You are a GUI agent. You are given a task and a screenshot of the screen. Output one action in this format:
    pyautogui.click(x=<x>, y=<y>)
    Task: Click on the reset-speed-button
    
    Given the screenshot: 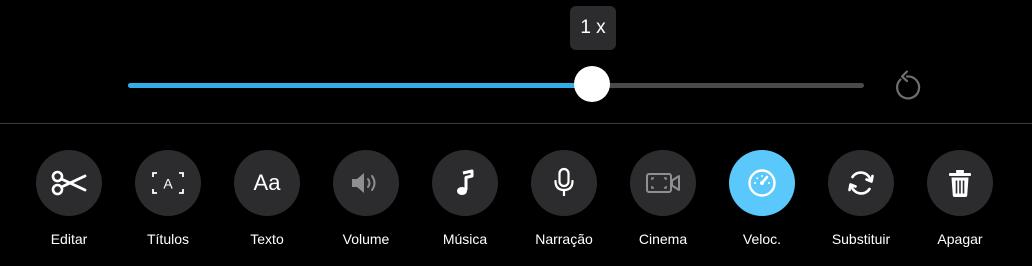 What is the action you would take?
    pyautogui.click(x=907, y=85)
    